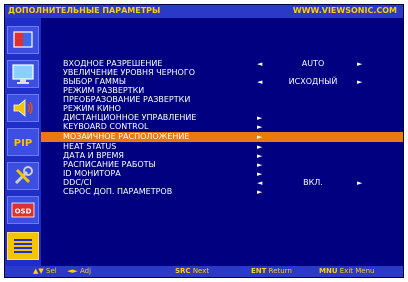 The image size is (408, 282). What do you see at coordinates (106, 126) in the screenshot?
I see `menu-item-label: KEYBOARD CONTROL` at bounding box center [106, 126].